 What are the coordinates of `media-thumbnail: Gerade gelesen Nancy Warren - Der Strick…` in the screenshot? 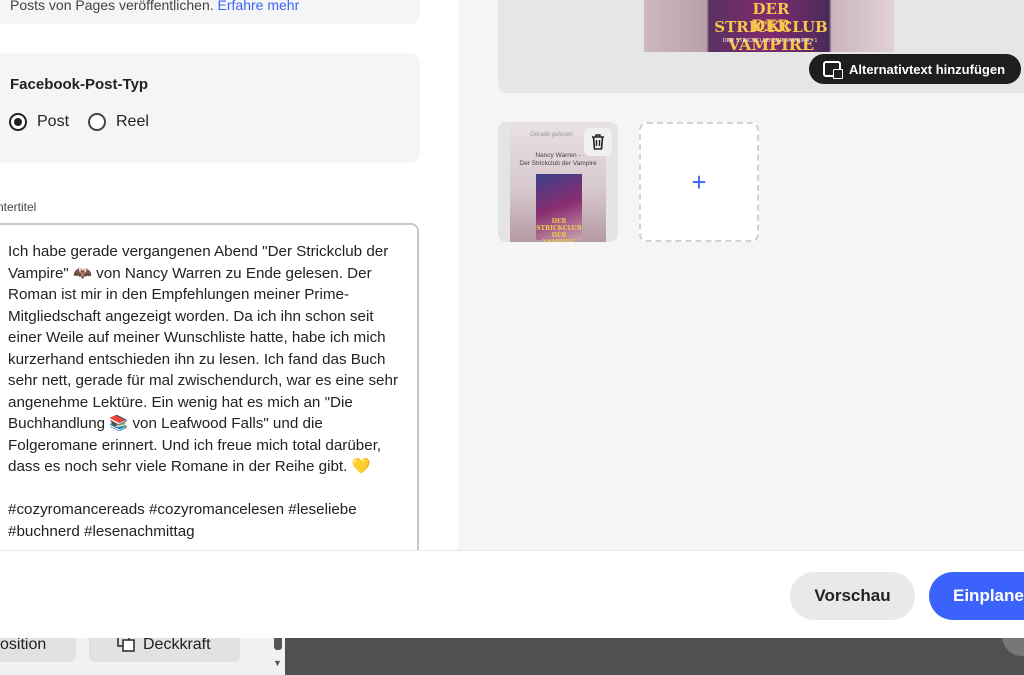 It's located at (558, 182).